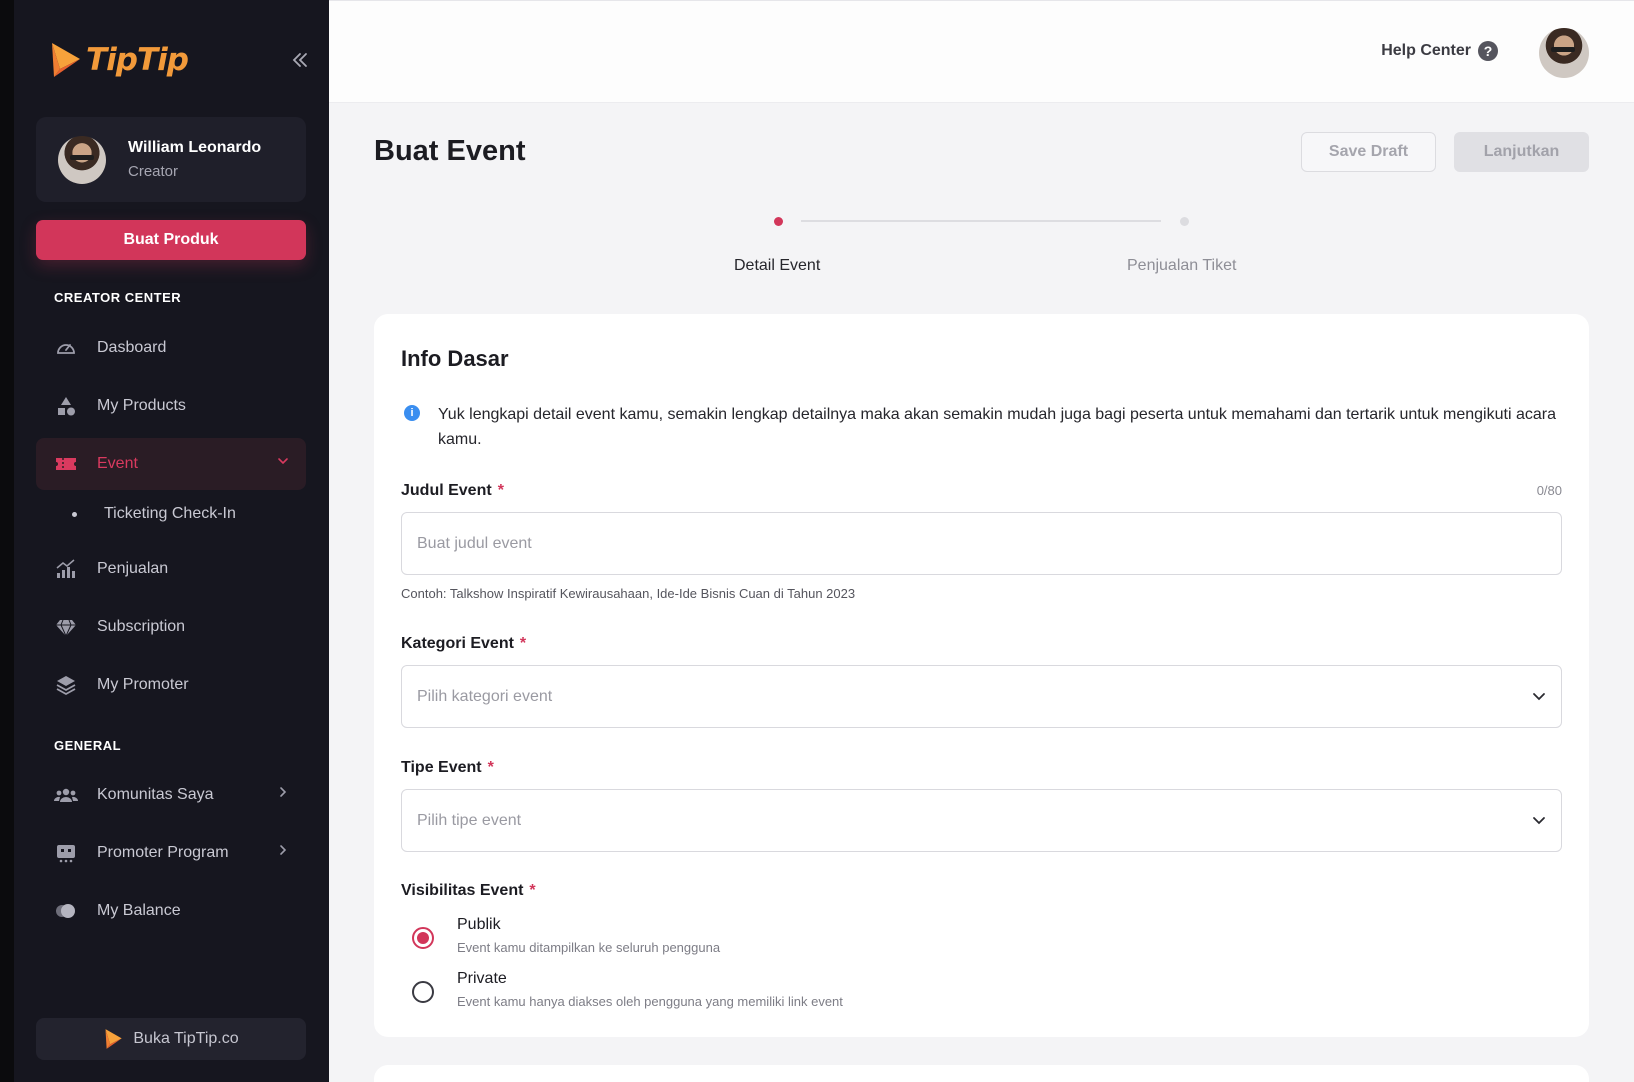 The image size is (1634, 1082). Describe the element at coordinates (1184, 221) in the screenshot. I see `step-dot-inactive` at that location.